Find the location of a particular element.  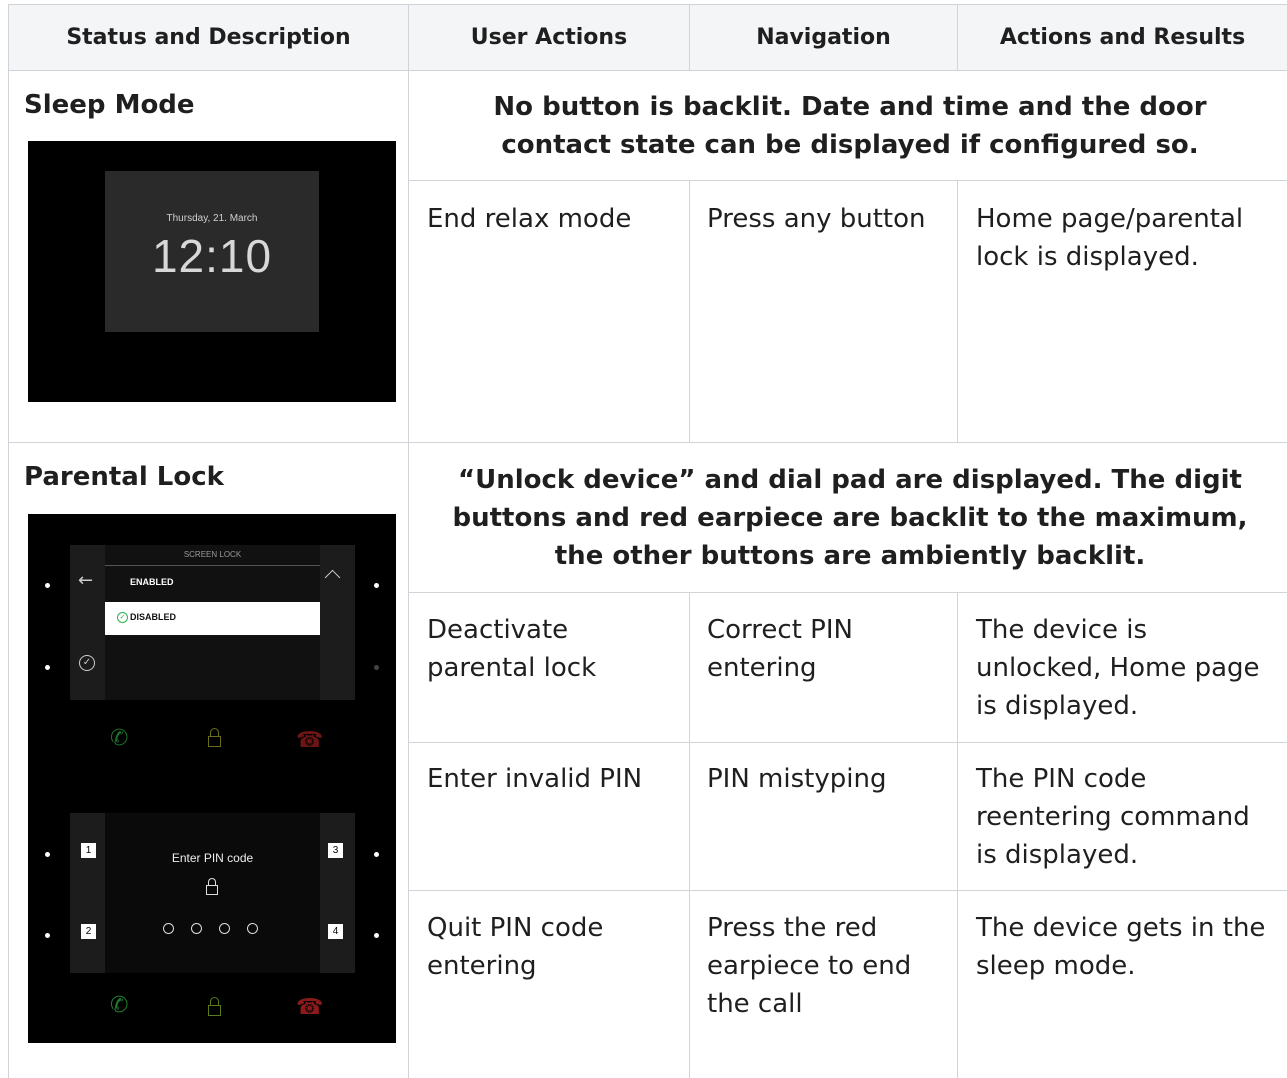

parental-lock-title: Parental Lock is located at coordinates (124, 477).